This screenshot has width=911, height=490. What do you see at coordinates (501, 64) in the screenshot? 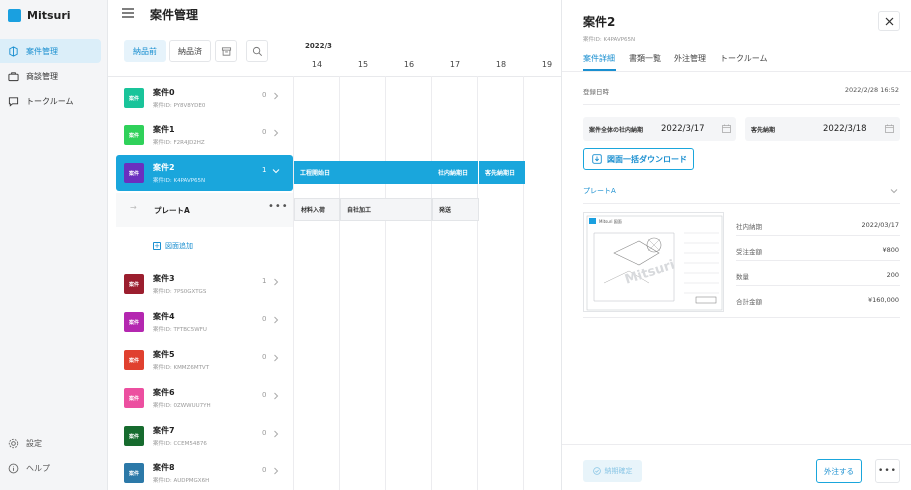
I see `timeline-day: 18` at bounding box center [501, 64].